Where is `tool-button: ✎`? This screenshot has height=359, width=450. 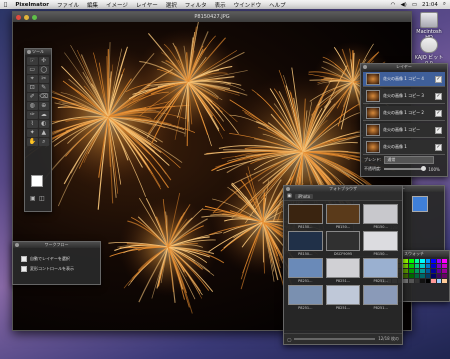 tool-button: ✎ is located at coordinates (43, 88).